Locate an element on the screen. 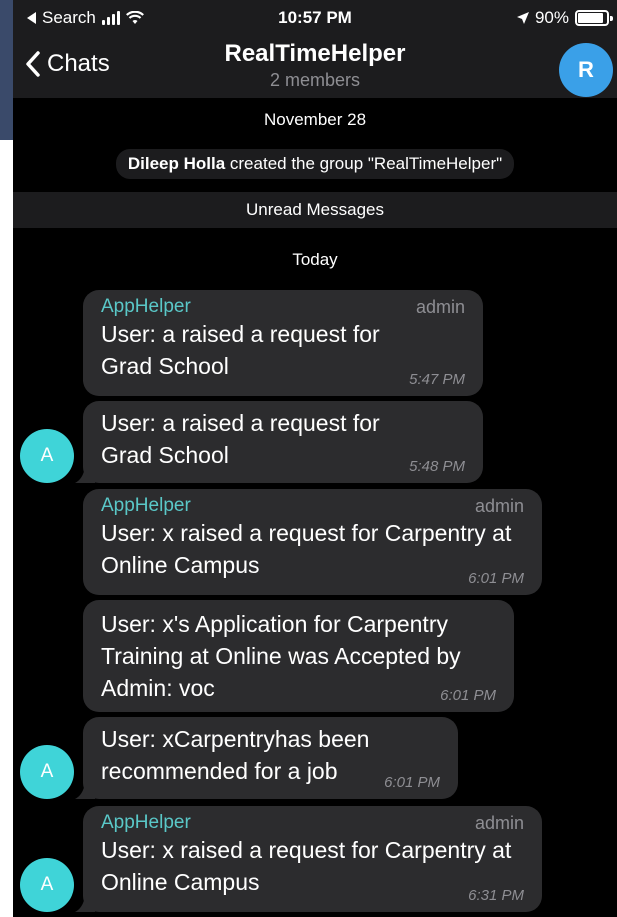 The image size is (617, 917). status-right-group: 90% is located at coordinates (564, 18).